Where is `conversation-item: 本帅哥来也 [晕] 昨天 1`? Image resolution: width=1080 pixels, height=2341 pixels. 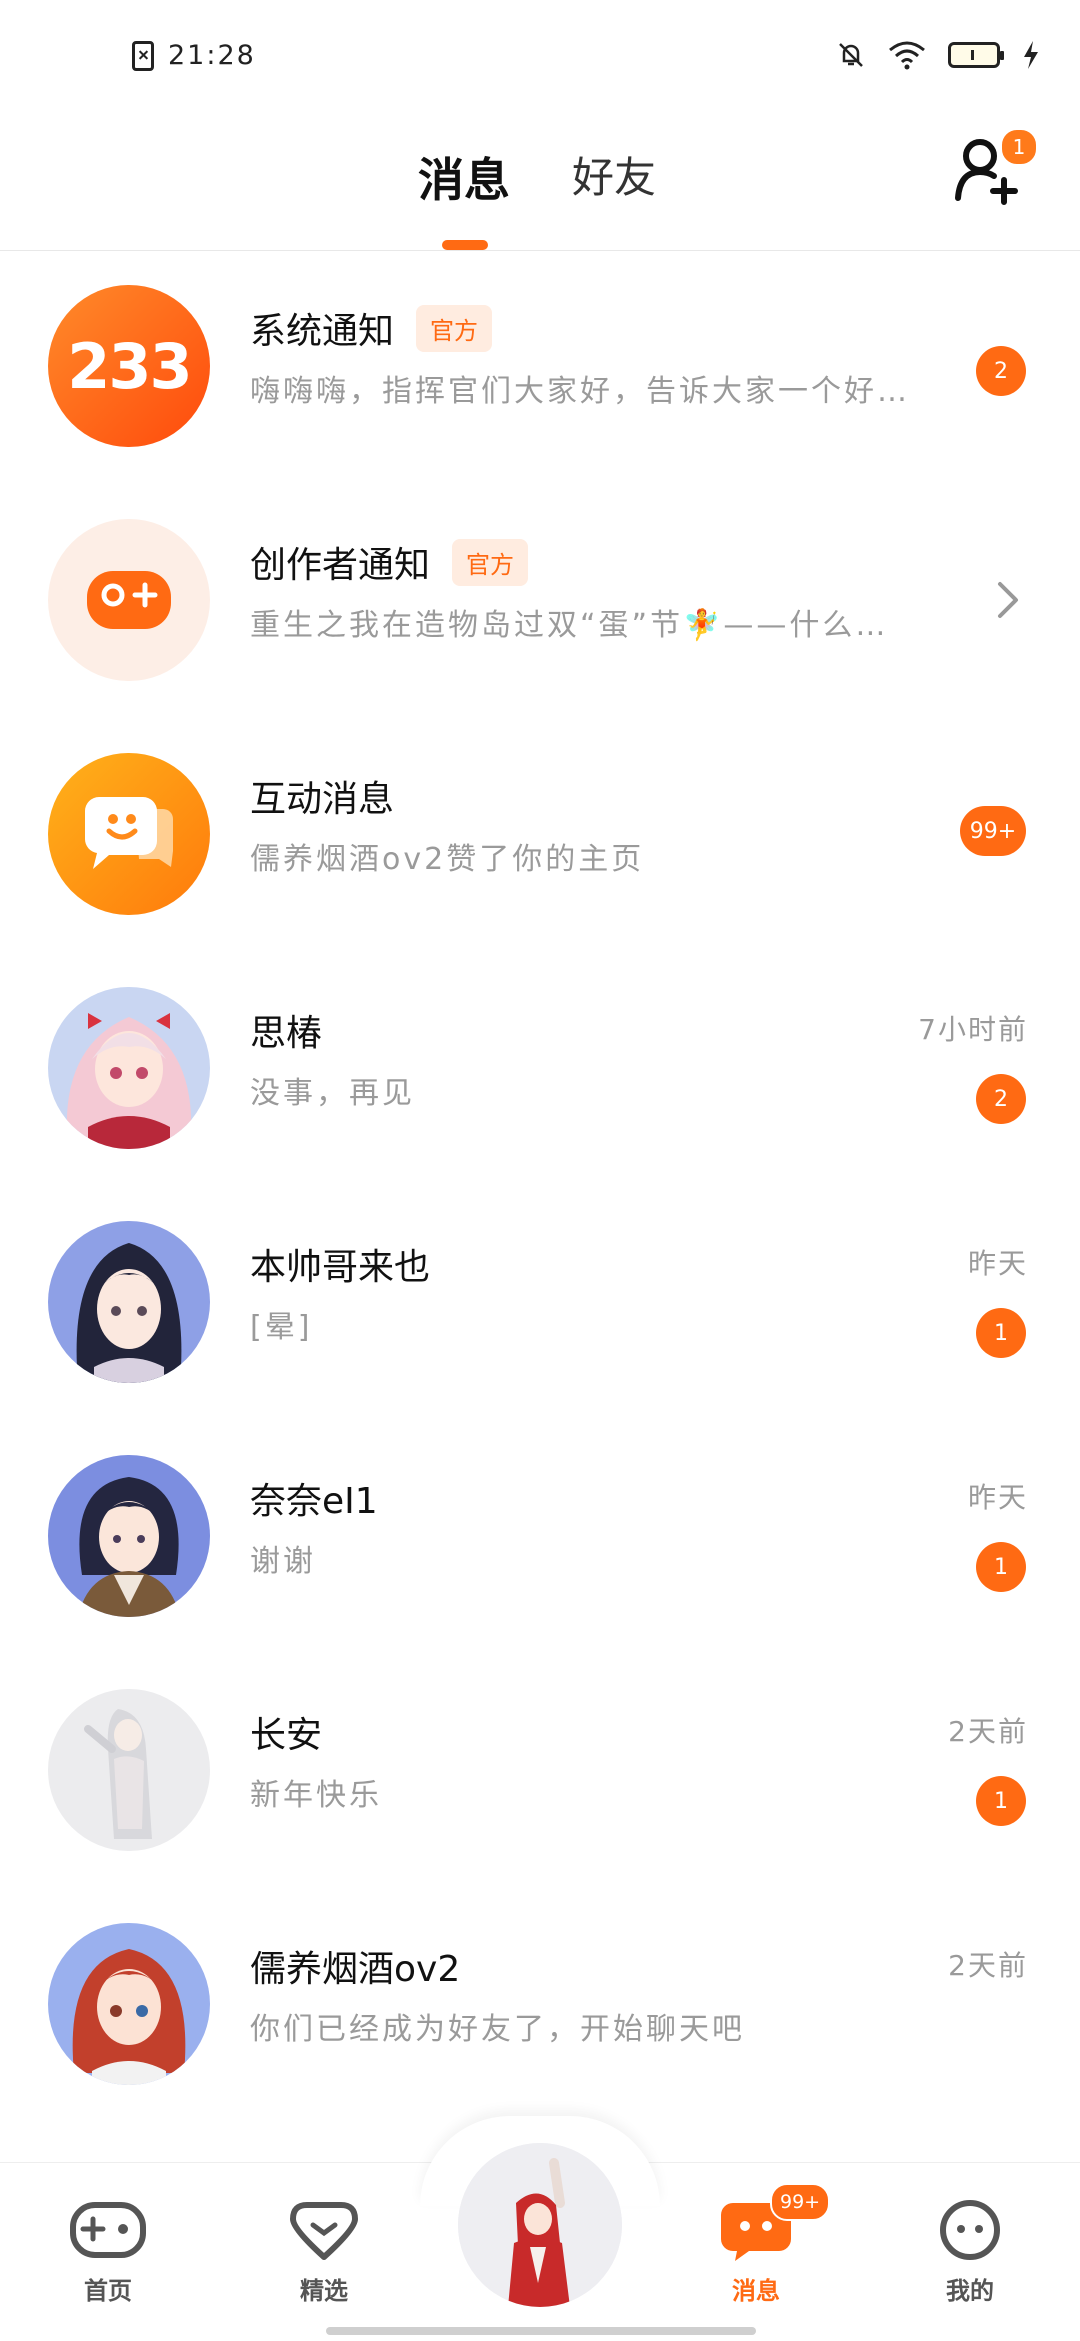
conversation-item: 本帅哥来也 [晕] 昨天 1 is located at coordinates (540, 1303).